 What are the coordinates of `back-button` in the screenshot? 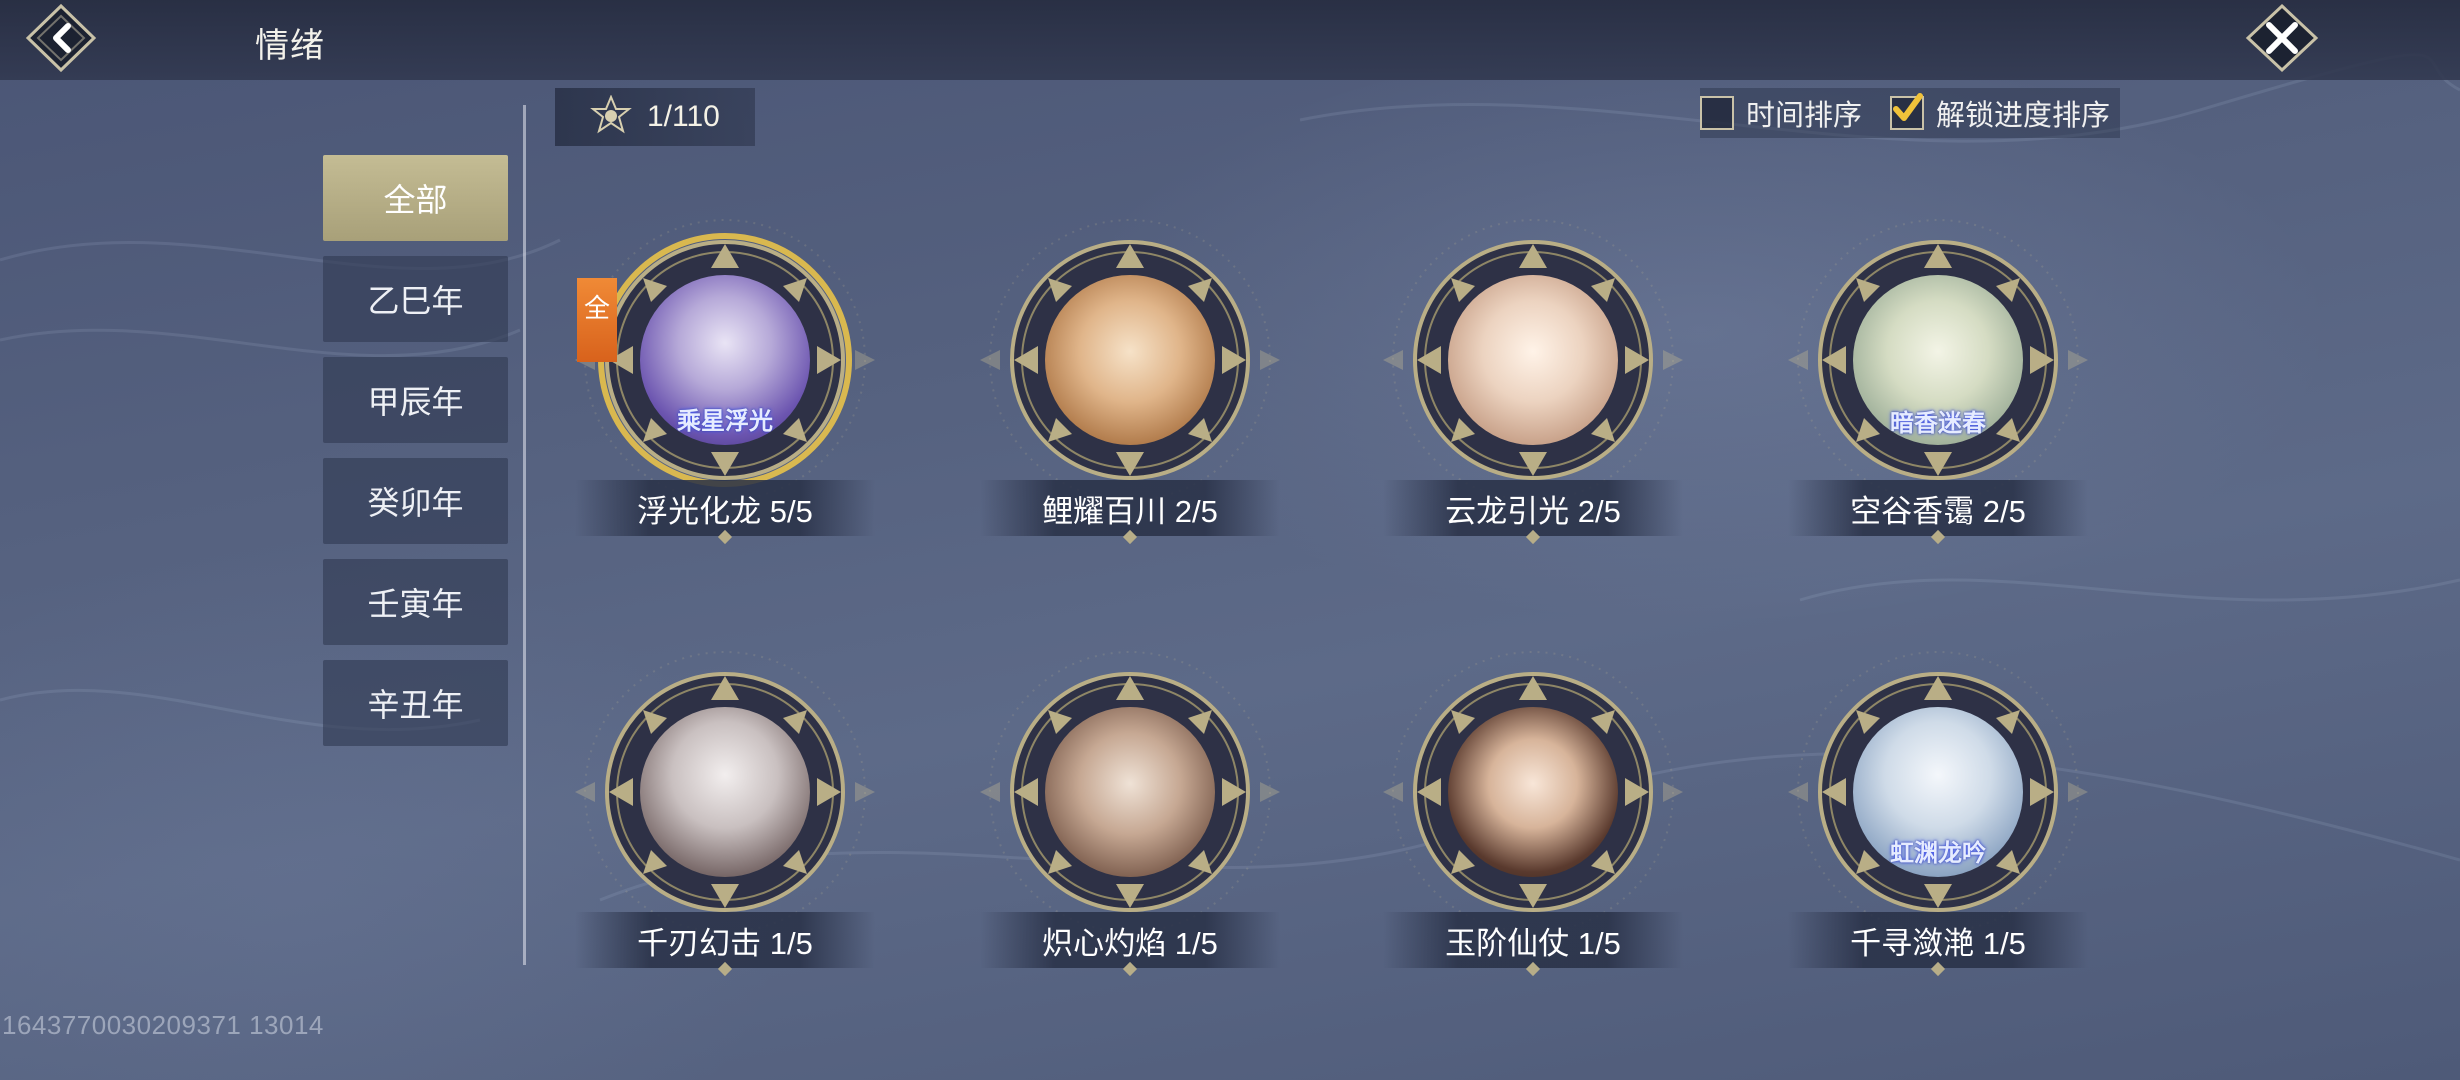 It's located at (61, 38).